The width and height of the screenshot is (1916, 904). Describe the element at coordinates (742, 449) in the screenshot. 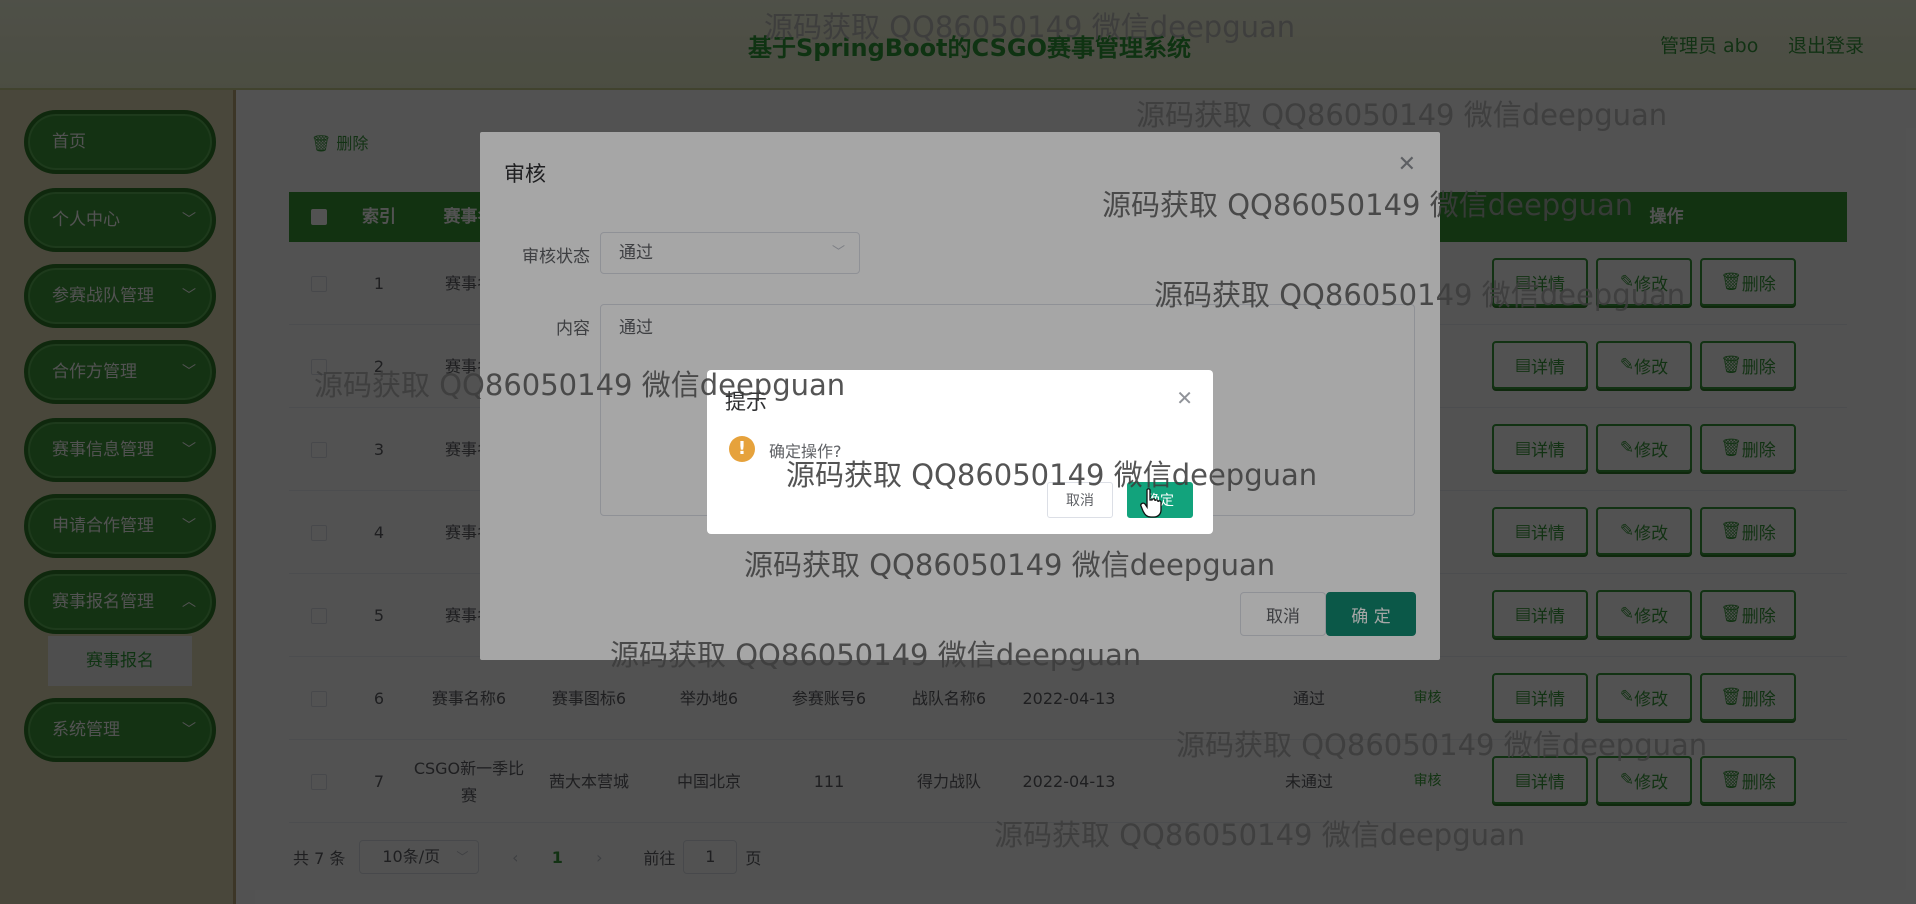

I see `warning-icon: !` at that location.